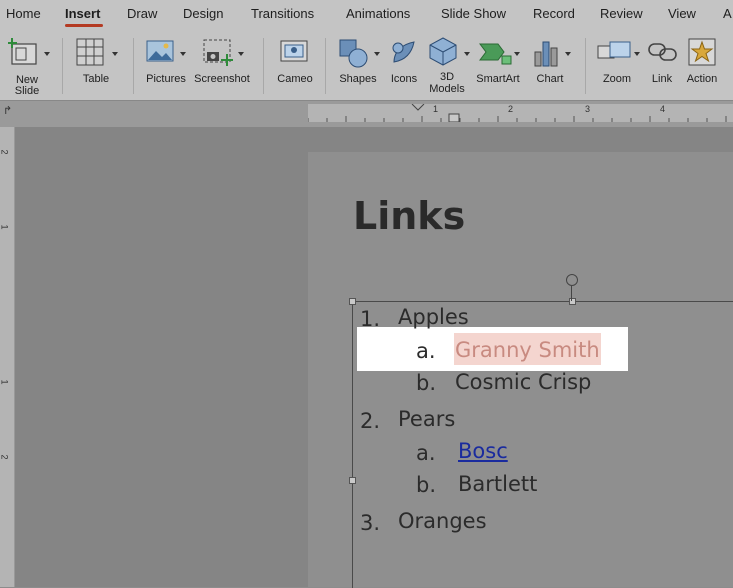 The image size is (733, 588). Describe the element at coordinates (84, 25) in the screenshot. I see `active-tab-indicator` at that location.